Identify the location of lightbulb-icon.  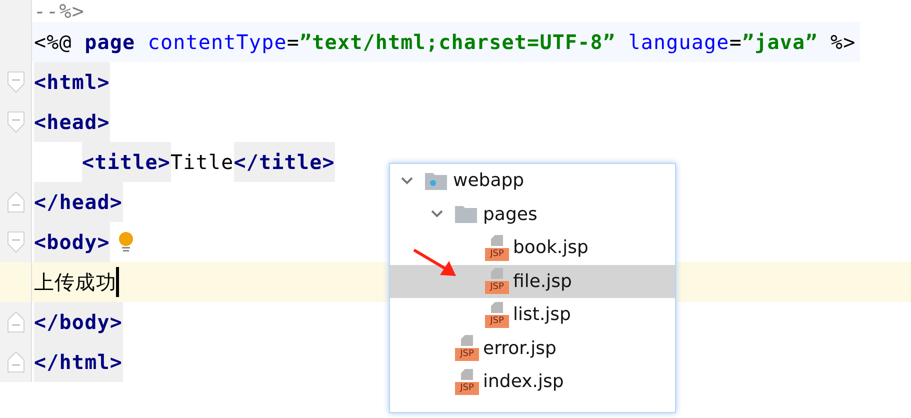
(126, 242).